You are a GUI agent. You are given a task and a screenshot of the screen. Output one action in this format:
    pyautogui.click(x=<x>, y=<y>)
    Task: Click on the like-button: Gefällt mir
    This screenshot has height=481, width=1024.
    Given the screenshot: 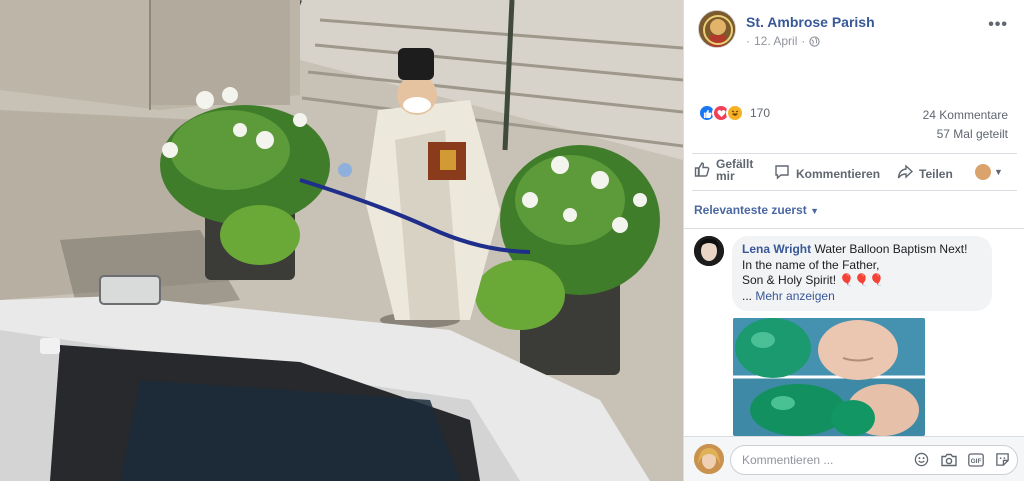 What is the action you would take?
    pyautogui.click(x=725, y=170)
    